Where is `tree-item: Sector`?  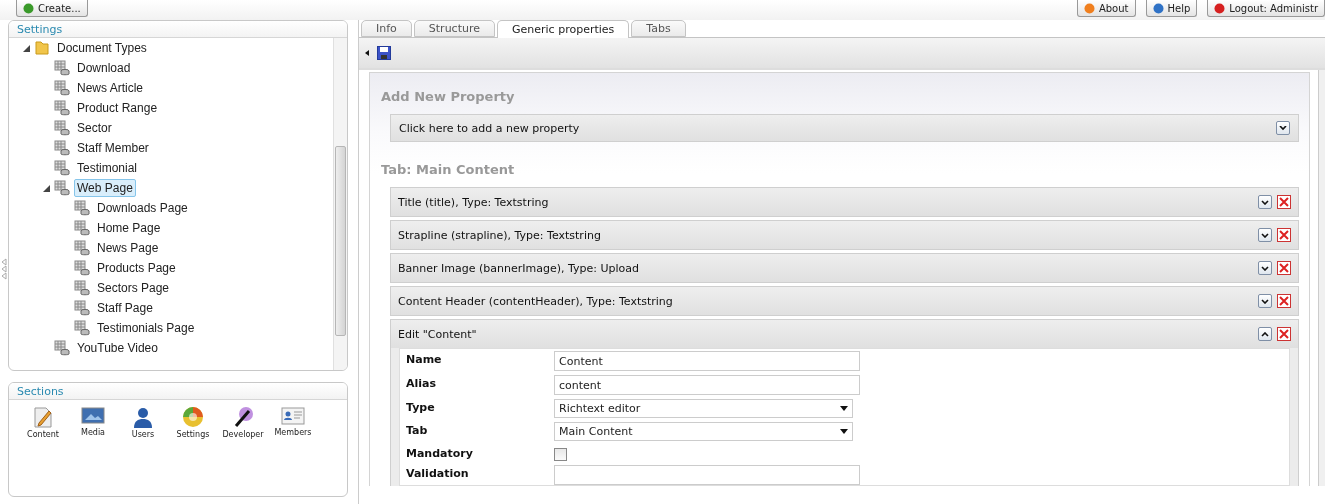
tree-item: Sector is located at coordinates (94, 128).